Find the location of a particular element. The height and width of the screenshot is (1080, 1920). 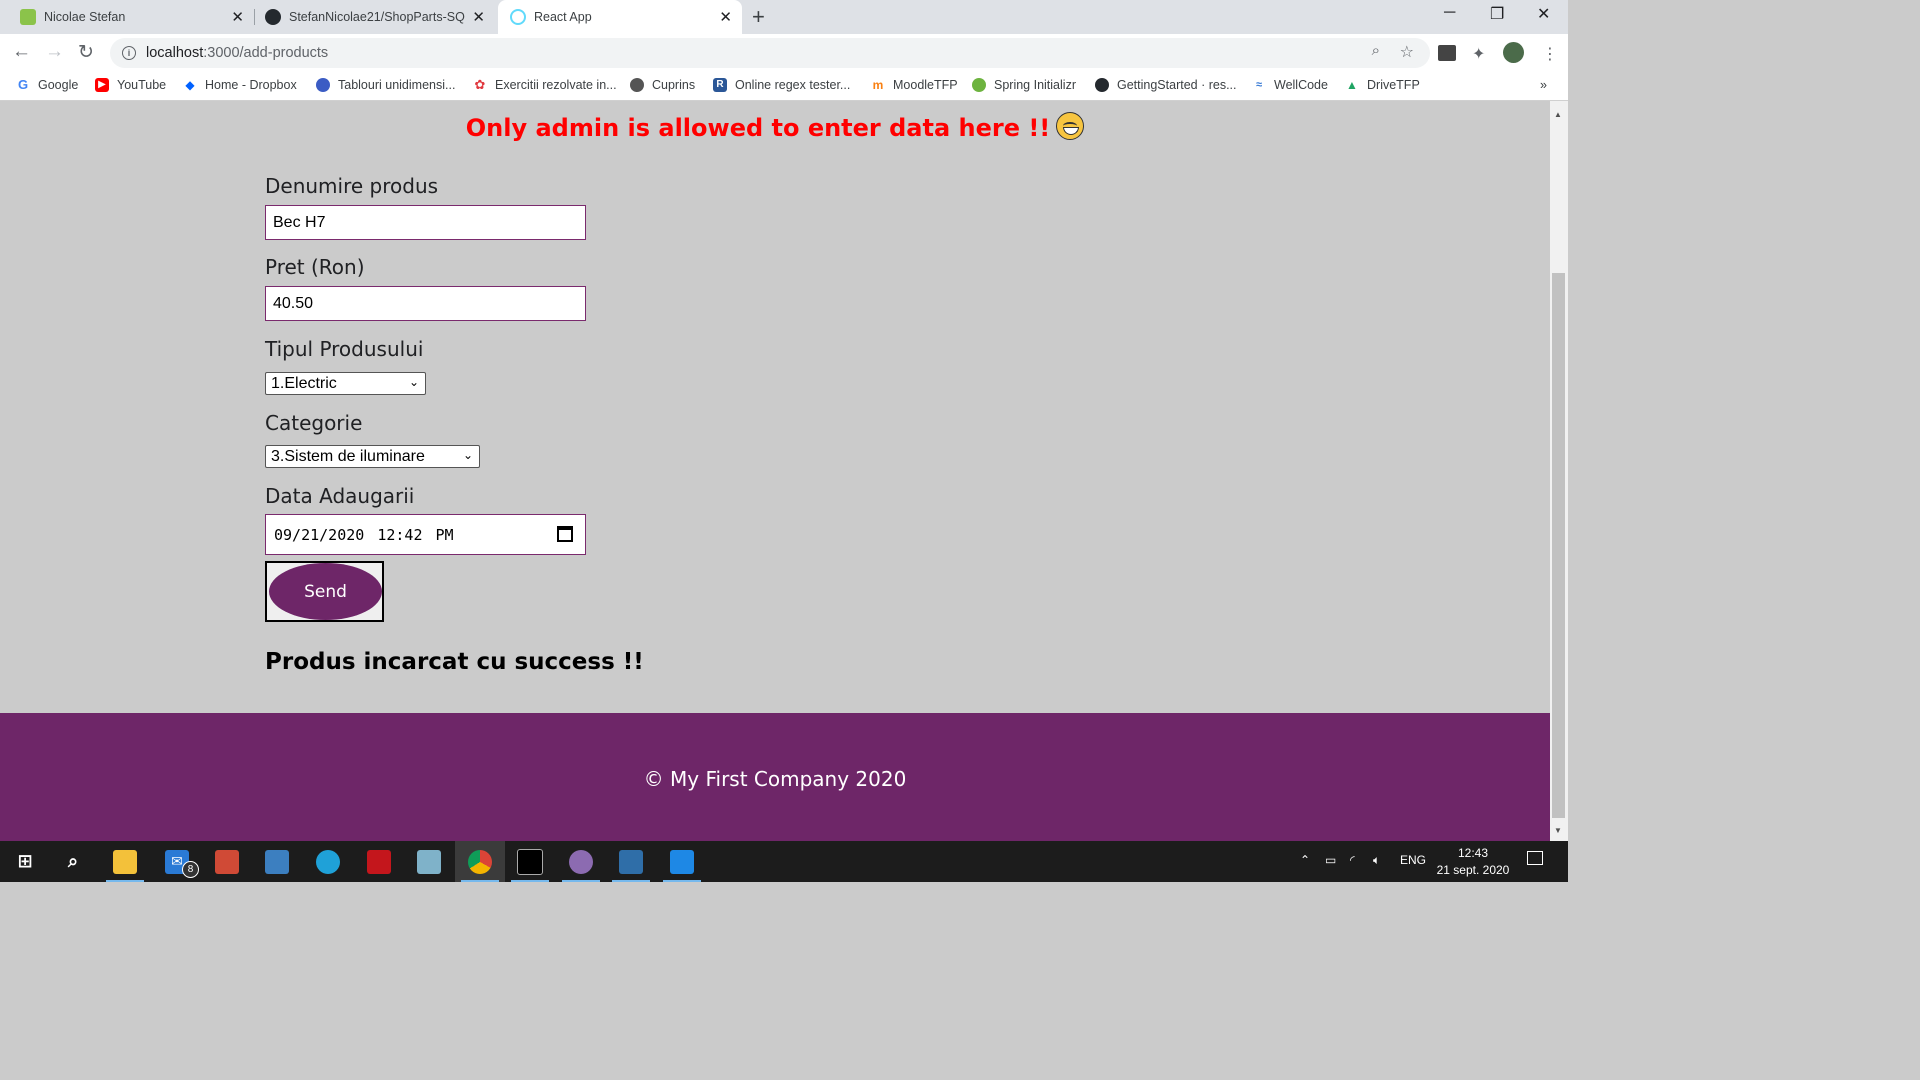

taskbar-edge is located at coordinates (328, 861).